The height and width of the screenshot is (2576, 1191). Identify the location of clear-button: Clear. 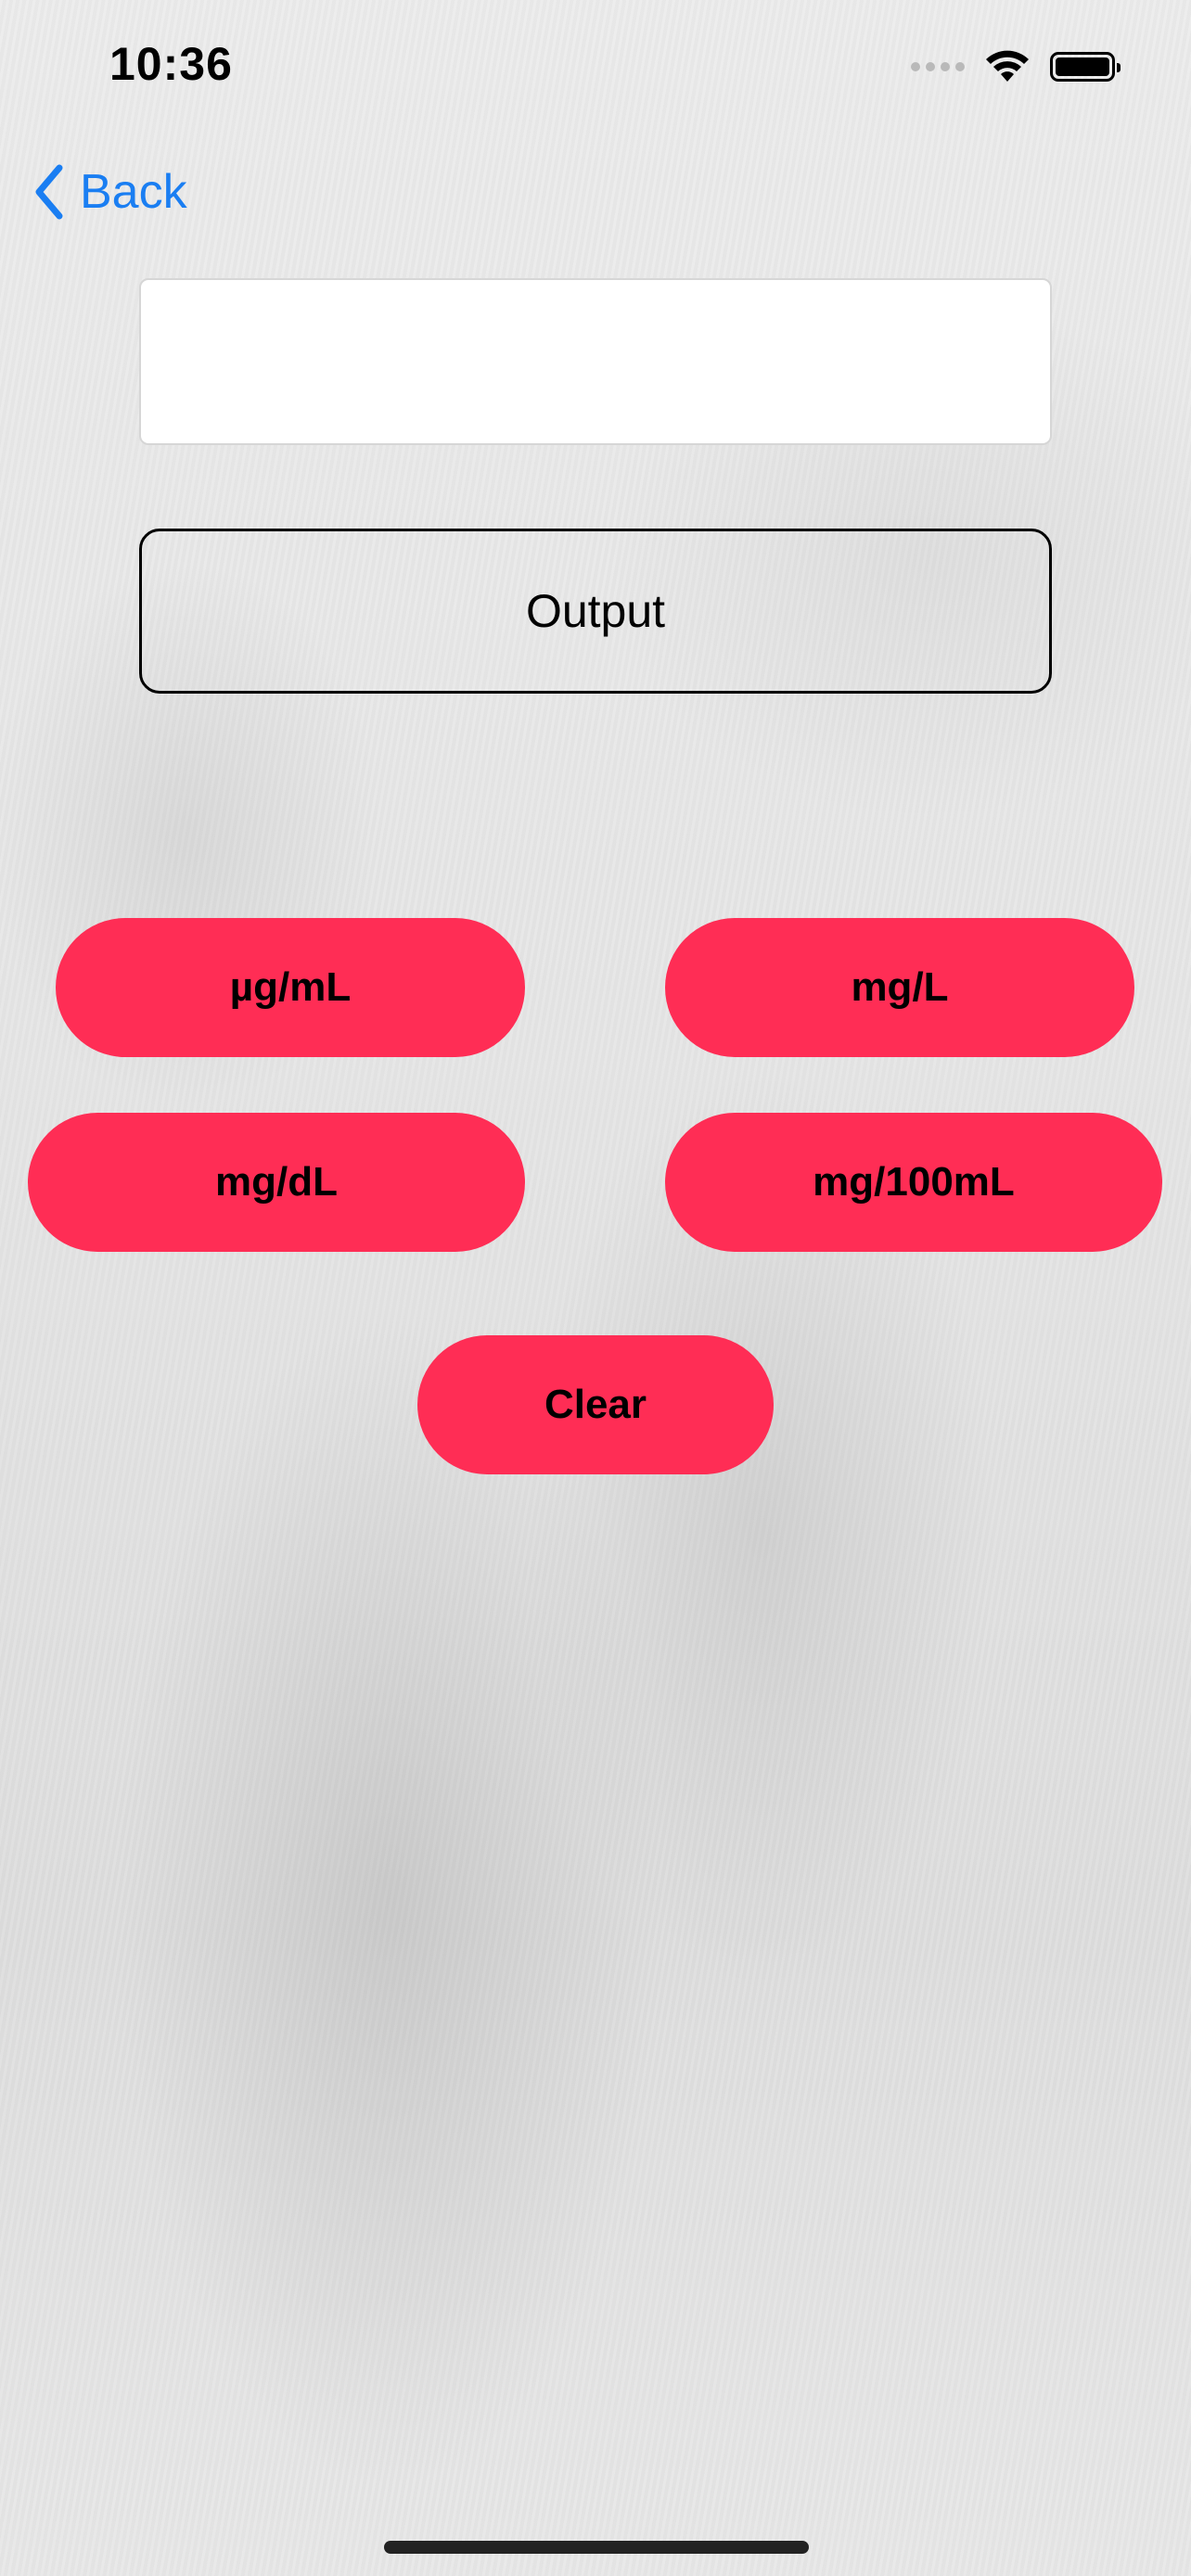
(595, 1404).